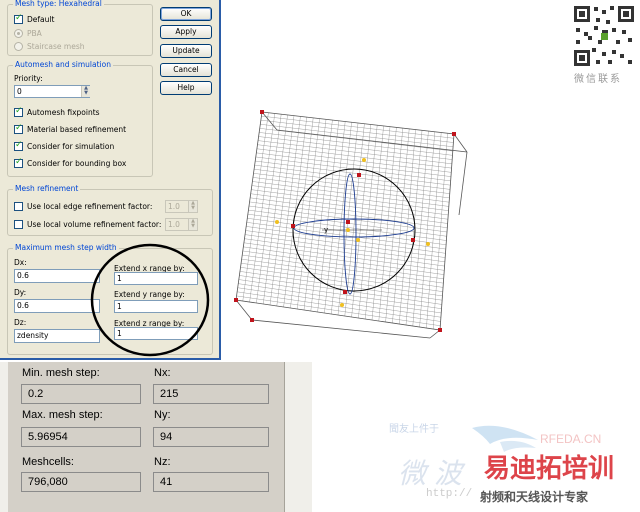 The width and height of the screenshot is (640, 512). What do you see at coordinates (81, 394) in the screenshot?
I see `min-step-value: 0.2` at bounding box center [81, 394].